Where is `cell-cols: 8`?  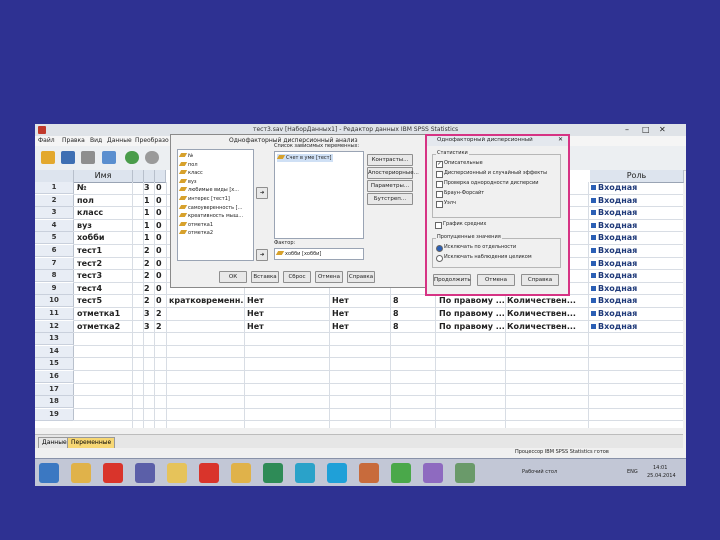
cell-cols: 8 is located at coordinates (408, 327).